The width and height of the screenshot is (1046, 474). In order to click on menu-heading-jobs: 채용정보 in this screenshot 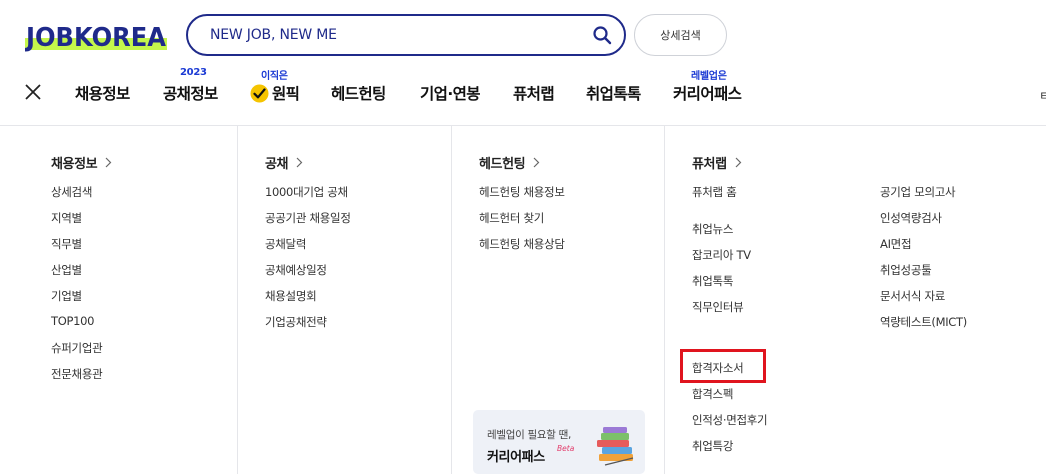, I will do `click(81, 162)`.